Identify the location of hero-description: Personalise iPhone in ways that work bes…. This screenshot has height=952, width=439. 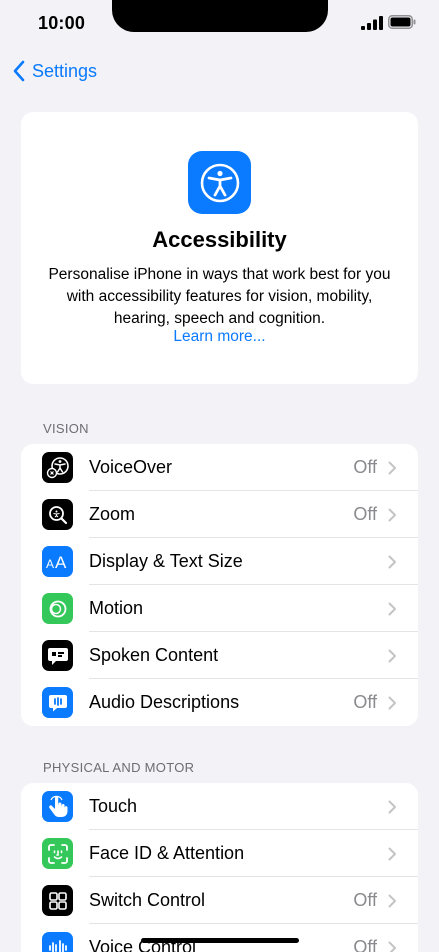
(219, 296).